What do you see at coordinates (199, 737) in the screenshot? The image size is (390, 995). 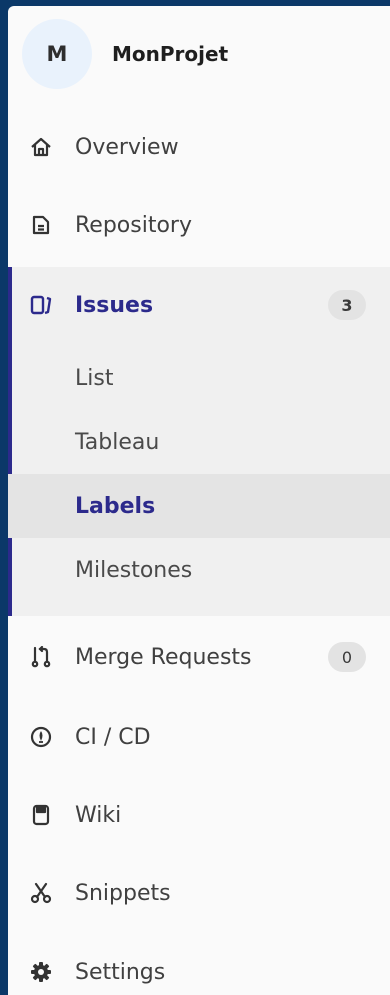 I see `nav-item-ci-cd: CI / CD` at bounding box center [199, 737].